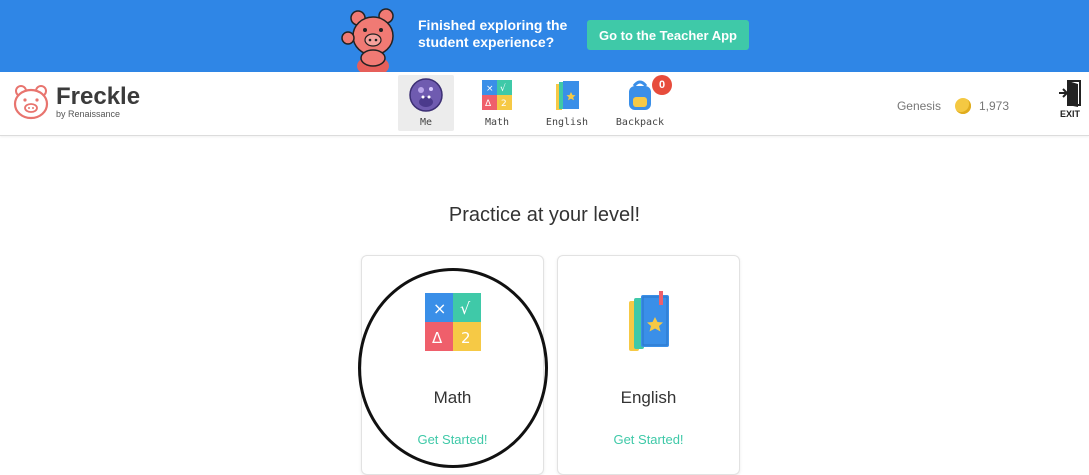 The height and width of the screenshot is (475, 1089). I want to click on freckle-logo: Freckle by Renaissance, so click(76, 102).